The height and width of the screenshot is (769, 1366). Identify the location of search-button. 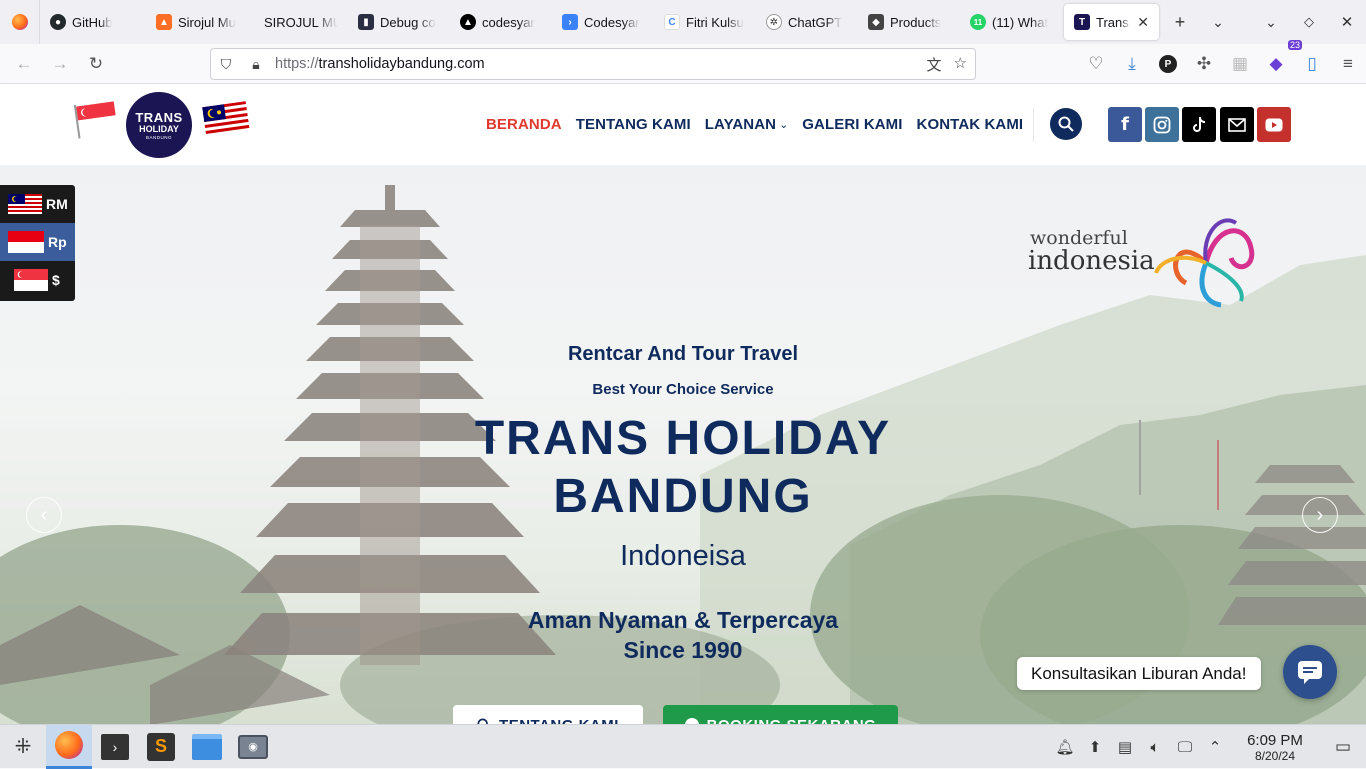
(1066, 124).